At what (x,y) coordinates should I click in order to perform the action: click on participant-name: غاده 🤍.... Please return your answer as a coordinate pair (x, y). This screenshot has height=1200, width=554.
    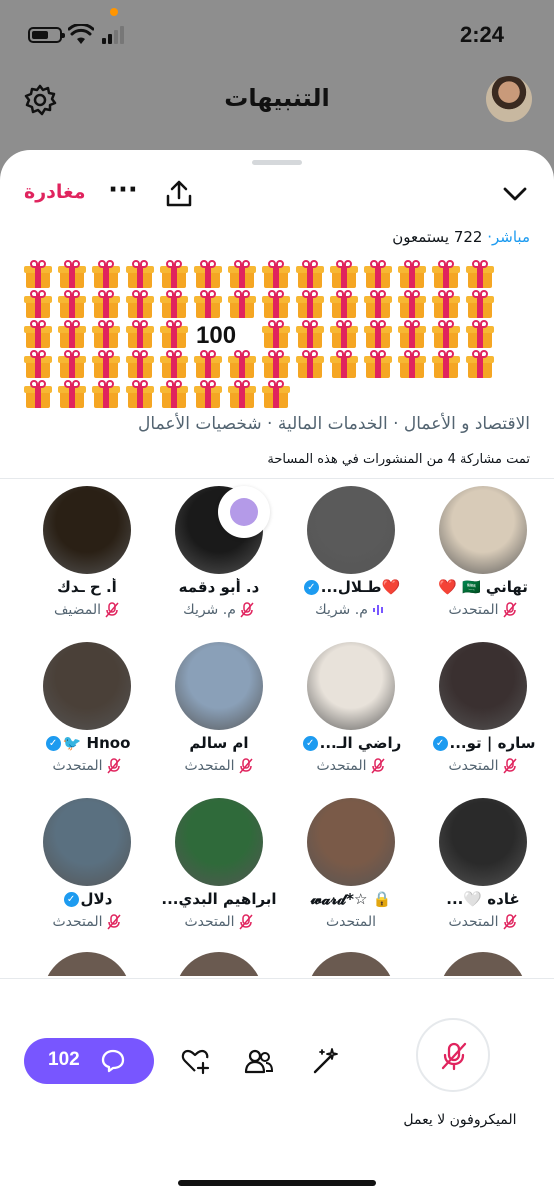
    Looking at the image, I should click on (483, 899).